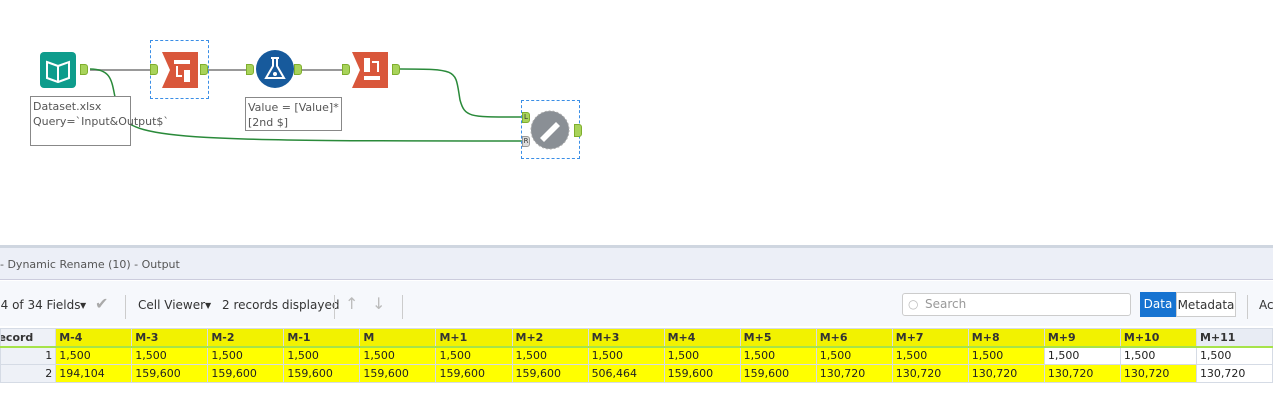 Image resolution: width=1273 pixels, height=406 pixels. Describe the element at coordinates (930, 338) in the screenshot. I see `column-header: M+7` at that location.